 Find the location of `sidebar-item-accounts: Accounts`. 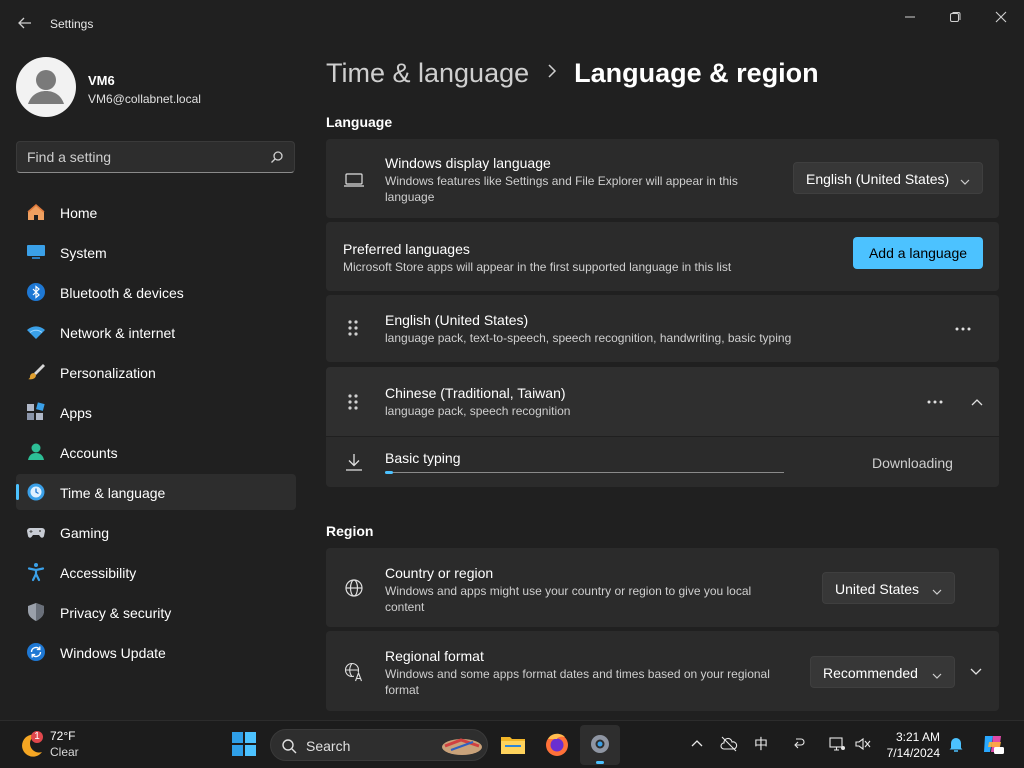

sidebar-item-accounts: Accounts is located at coordinates (156, 452).